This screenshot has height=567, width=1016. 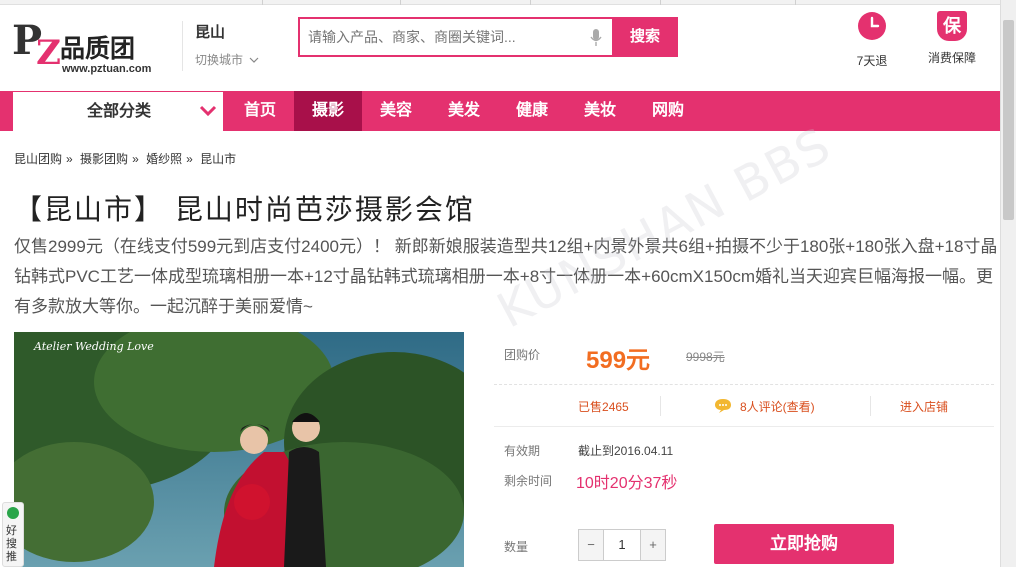 What do you see at coordinates (210, 32) in the screenshot?
I see `city-name: 昆山` at bounding box center [210, 32].